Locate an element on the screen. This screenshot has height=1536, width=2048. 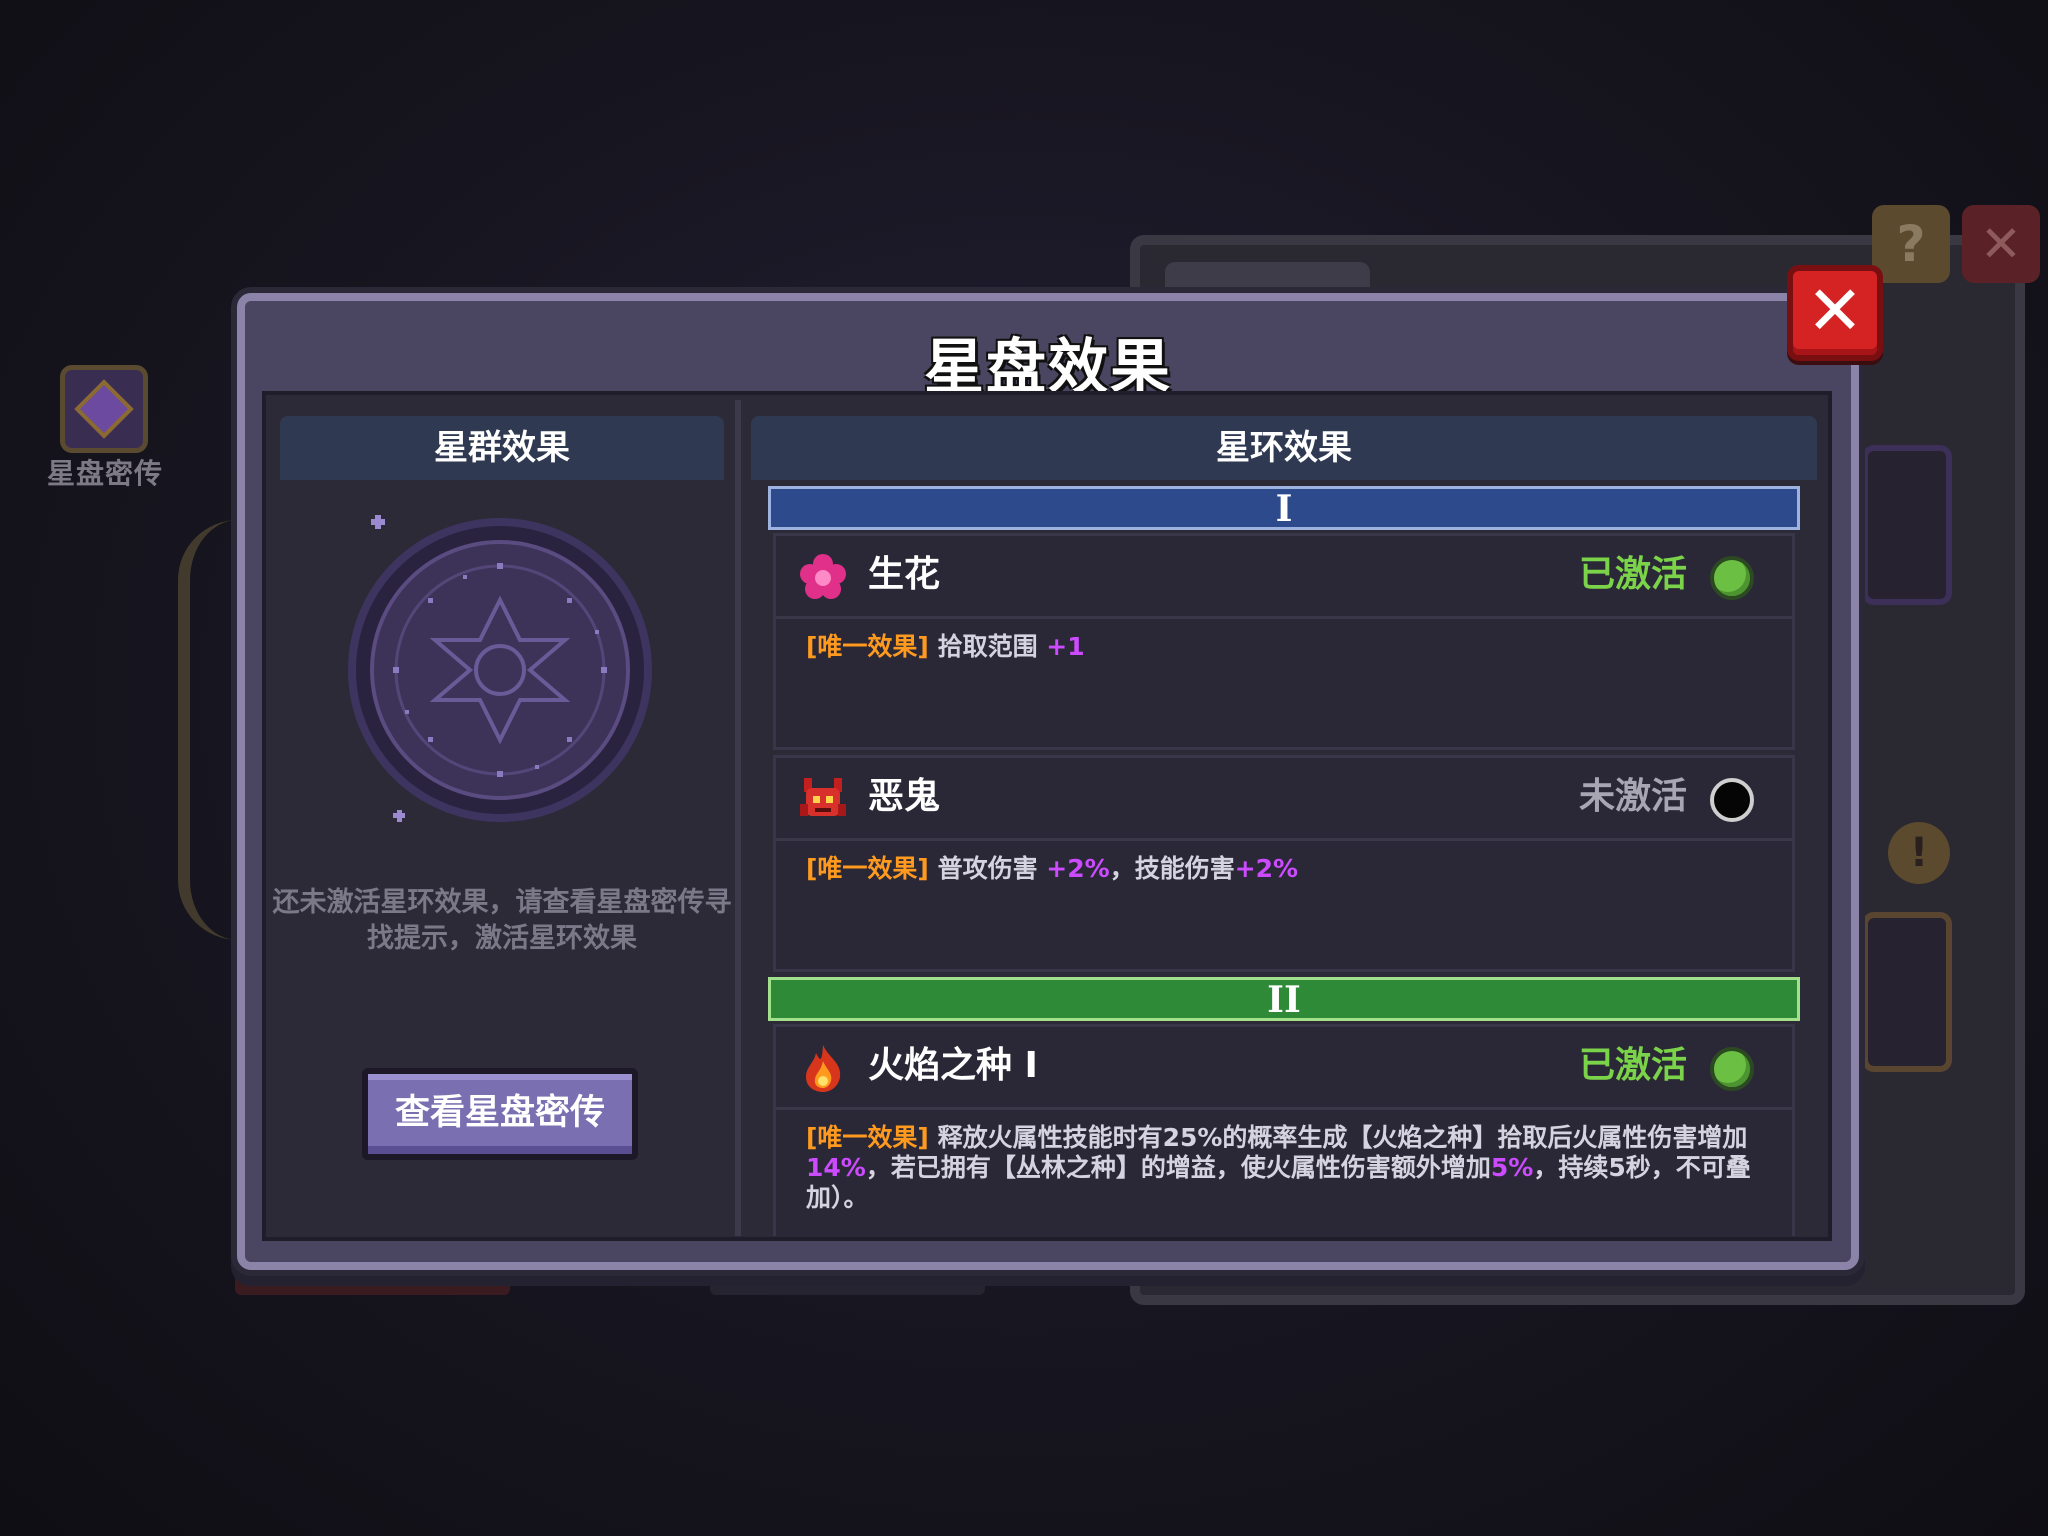
effect-description: [唯一效果] 普攻伤害 +2%，技能伤害+2% is located at coordinates (1284, 869).